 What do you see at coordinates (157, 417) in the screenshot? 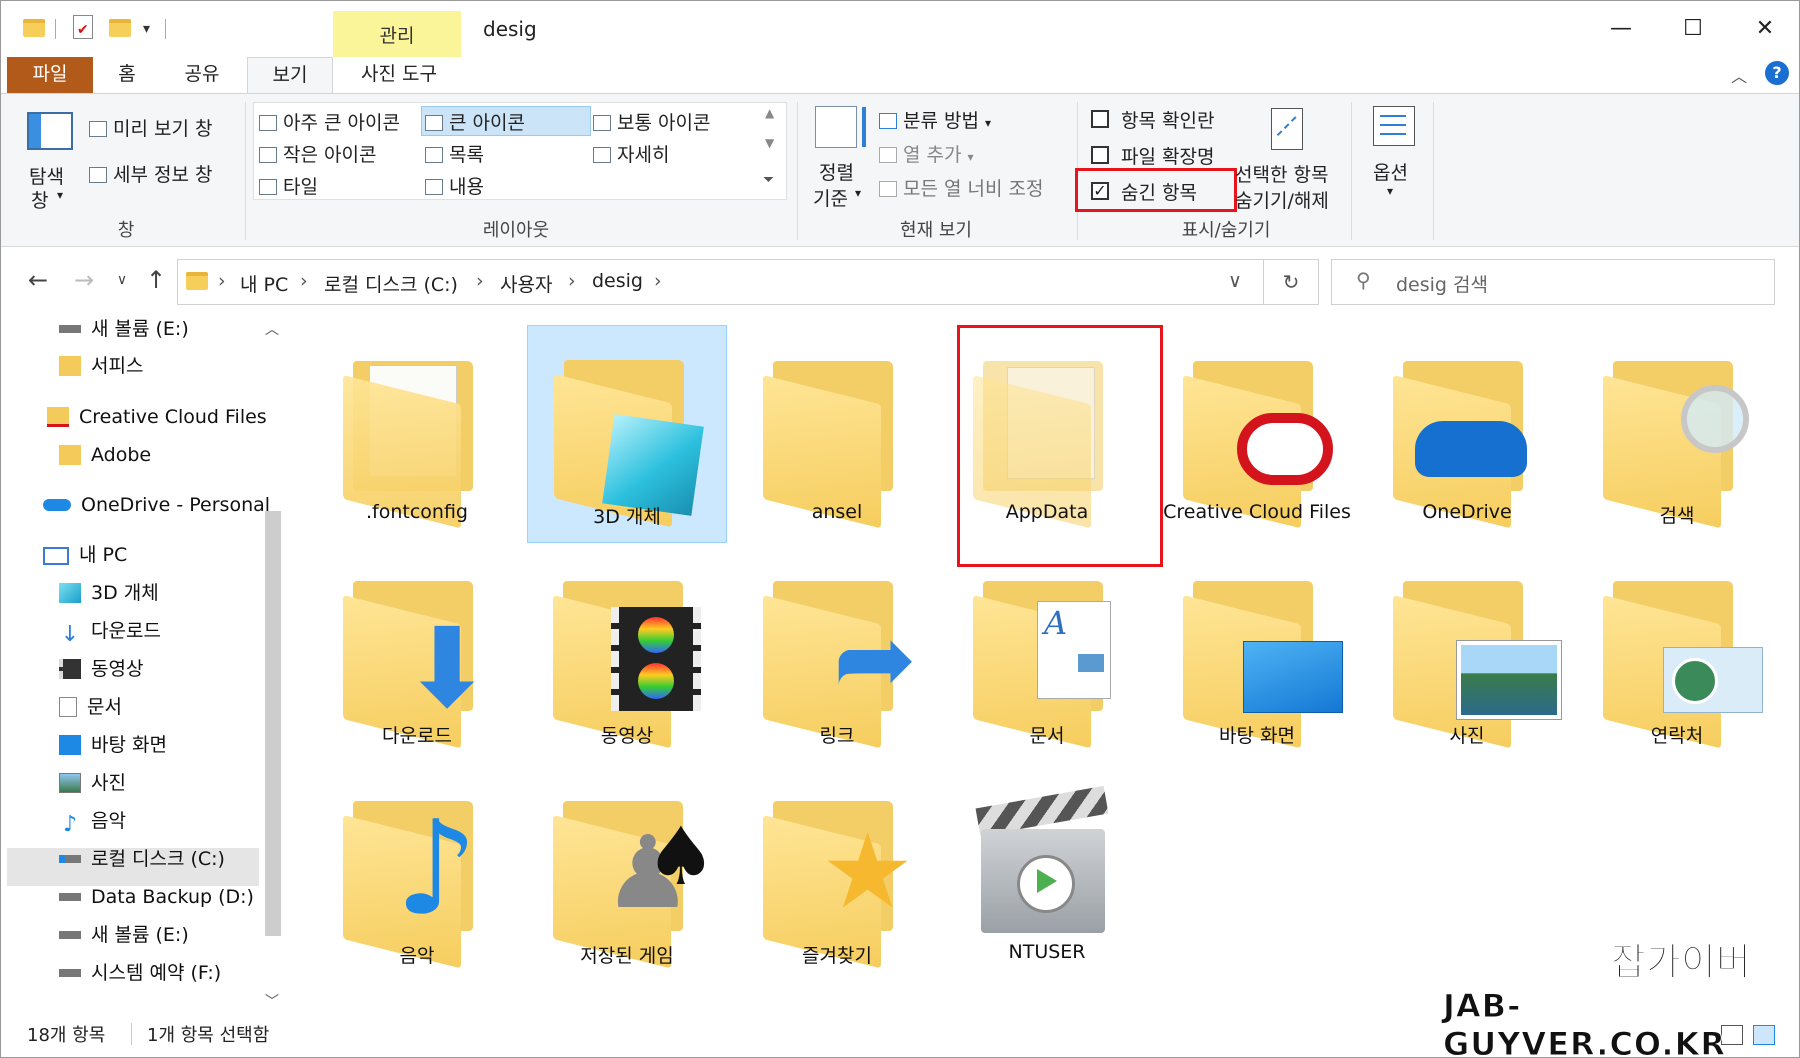
I see `nav-item-creative-cloud-files: Creative Cloud Files` at bounding box center [157, 417].